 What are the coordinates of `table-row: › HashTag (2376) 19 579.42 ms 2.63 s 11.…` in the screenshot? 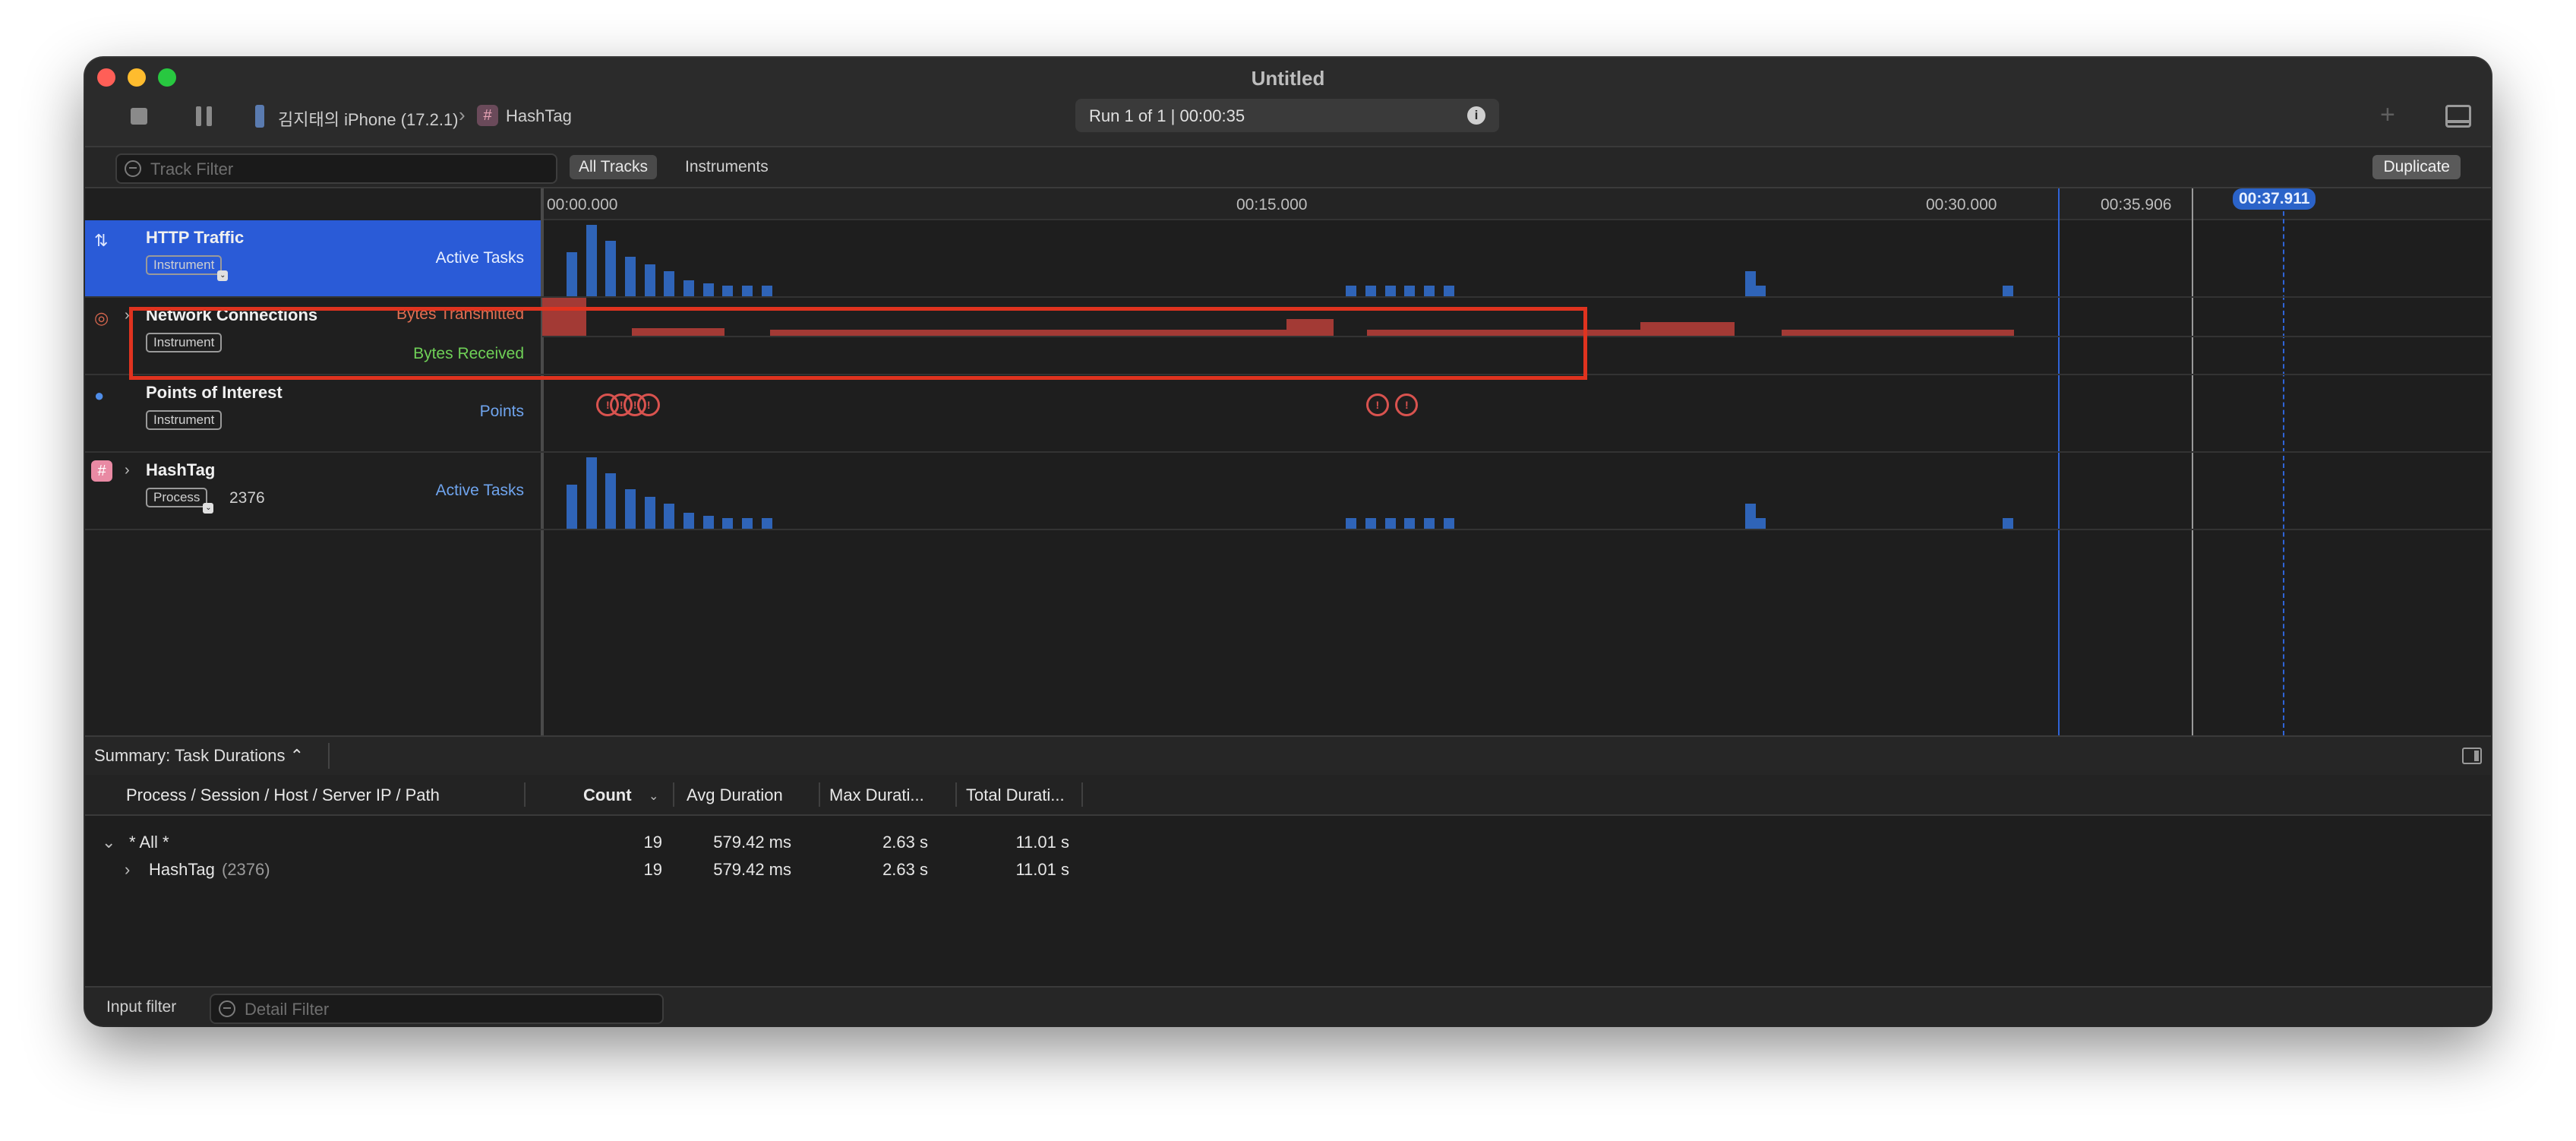 It's located at (1288, 869).